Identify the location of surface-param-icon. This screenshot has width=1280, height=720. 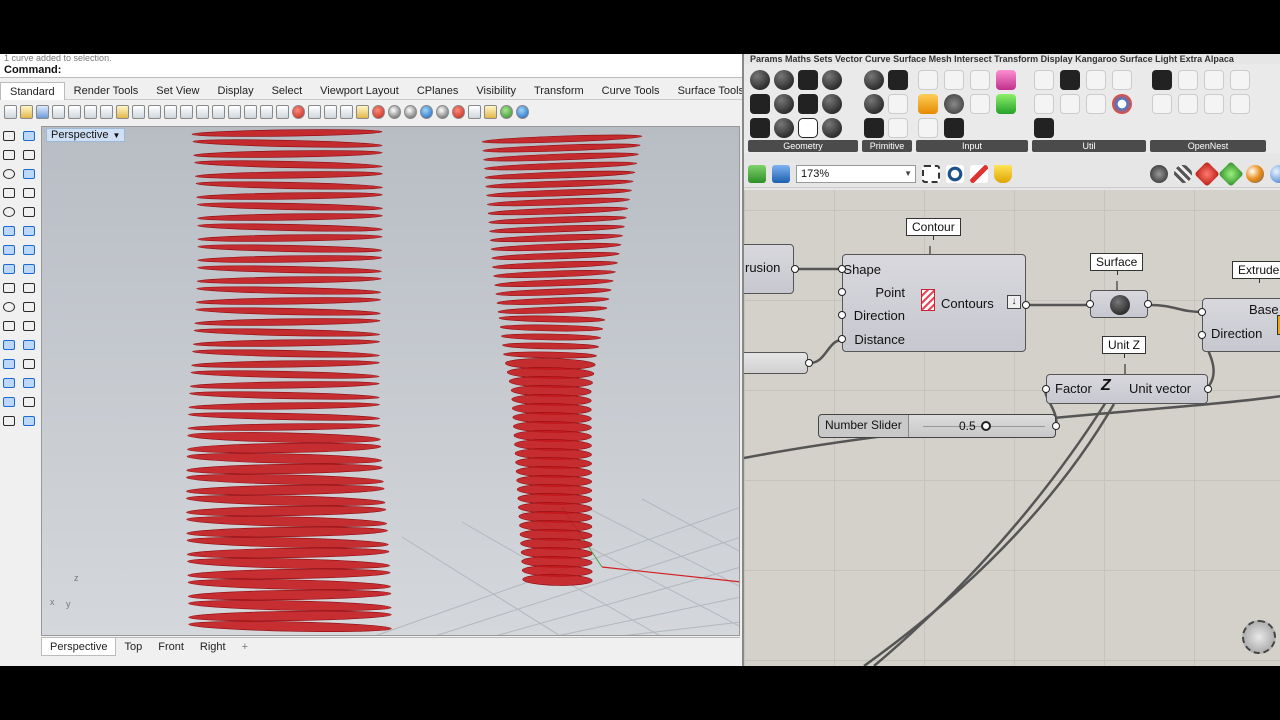
(784, 128).